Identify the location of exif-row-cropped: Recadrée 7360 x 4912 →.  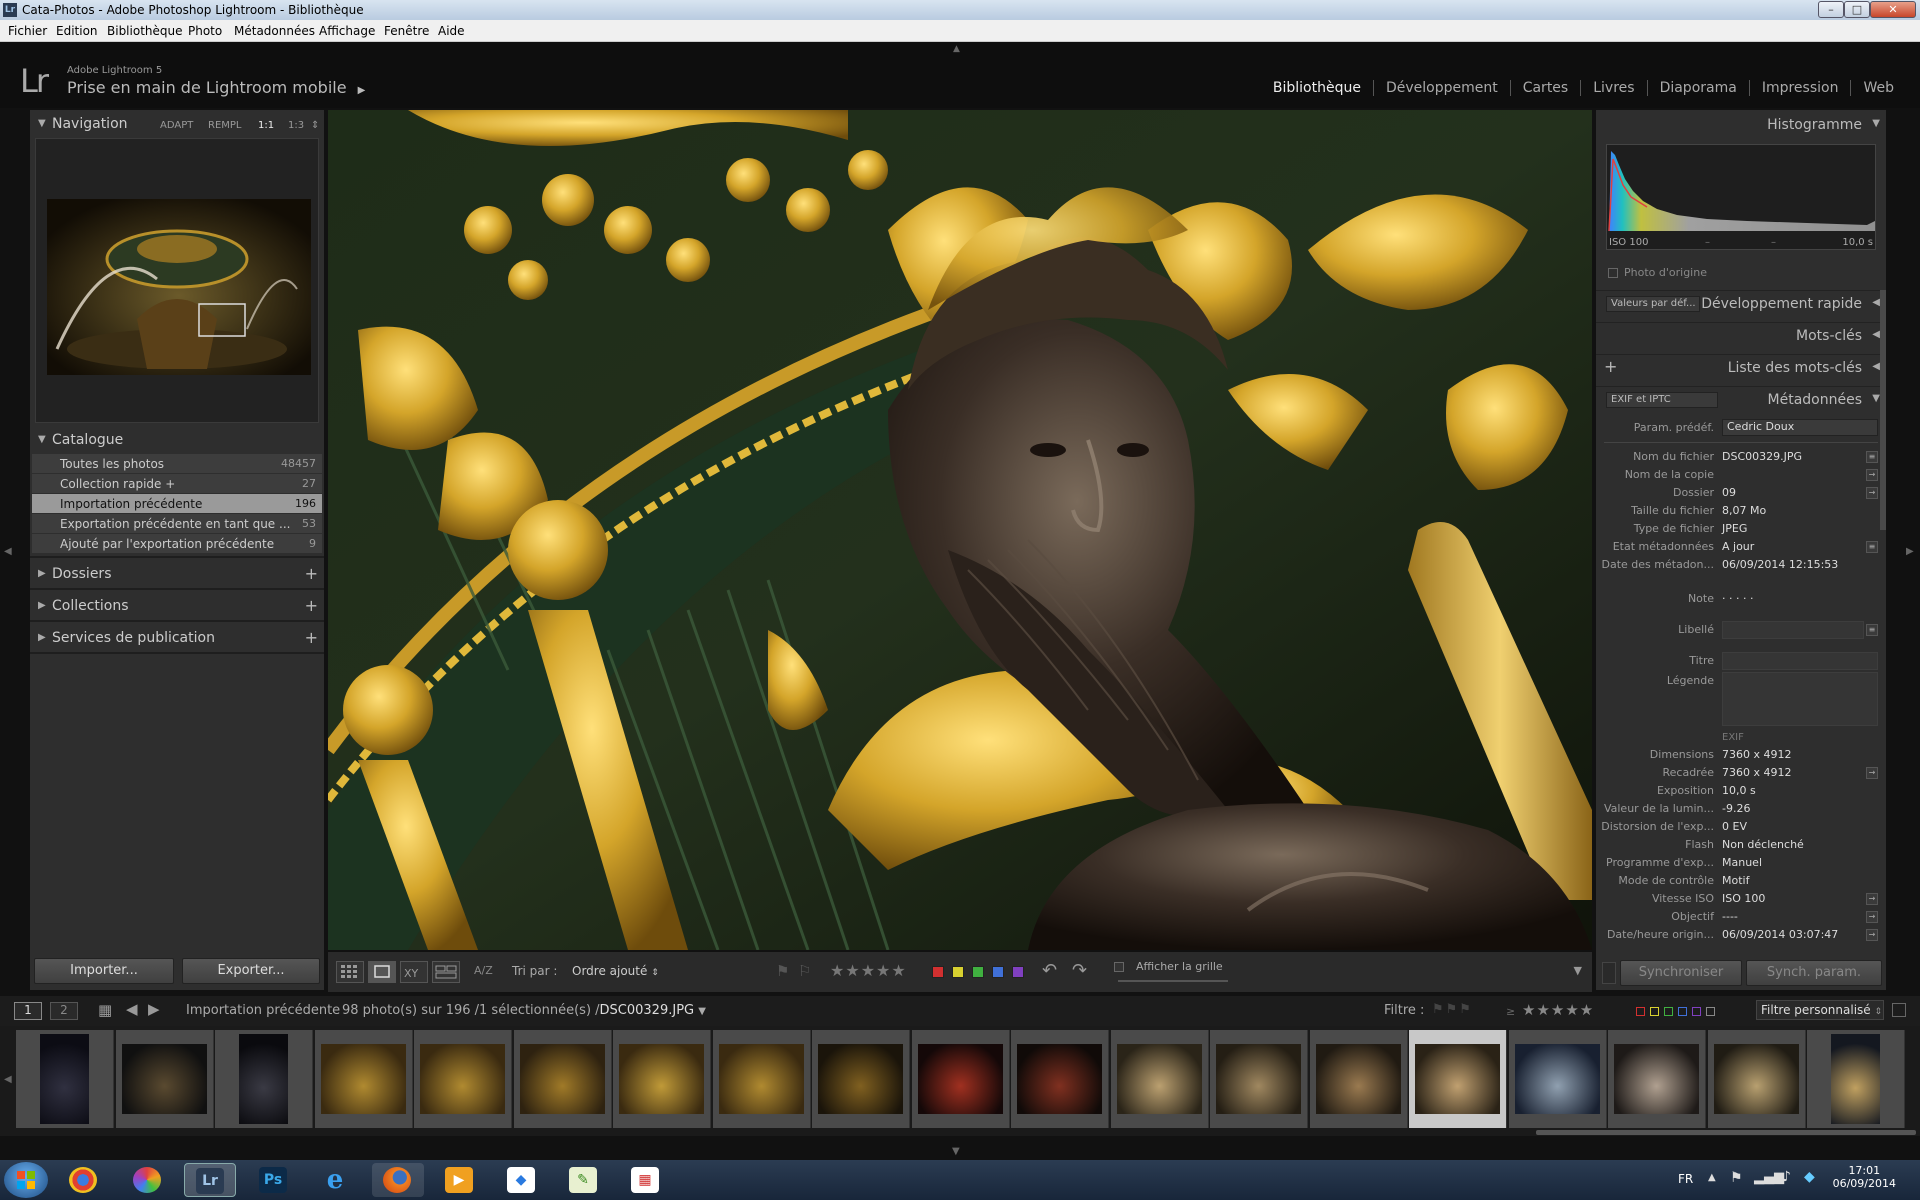
(1741, 773).